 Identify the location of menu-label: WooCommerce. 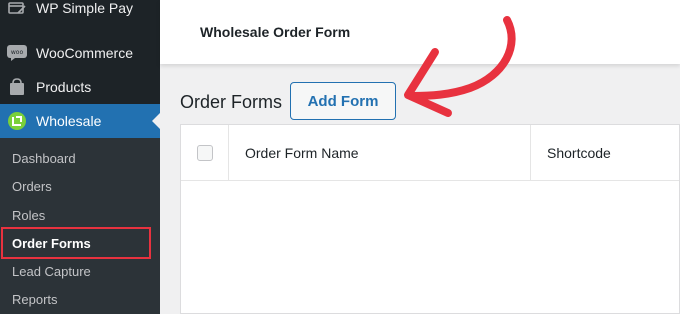
(84, 53).